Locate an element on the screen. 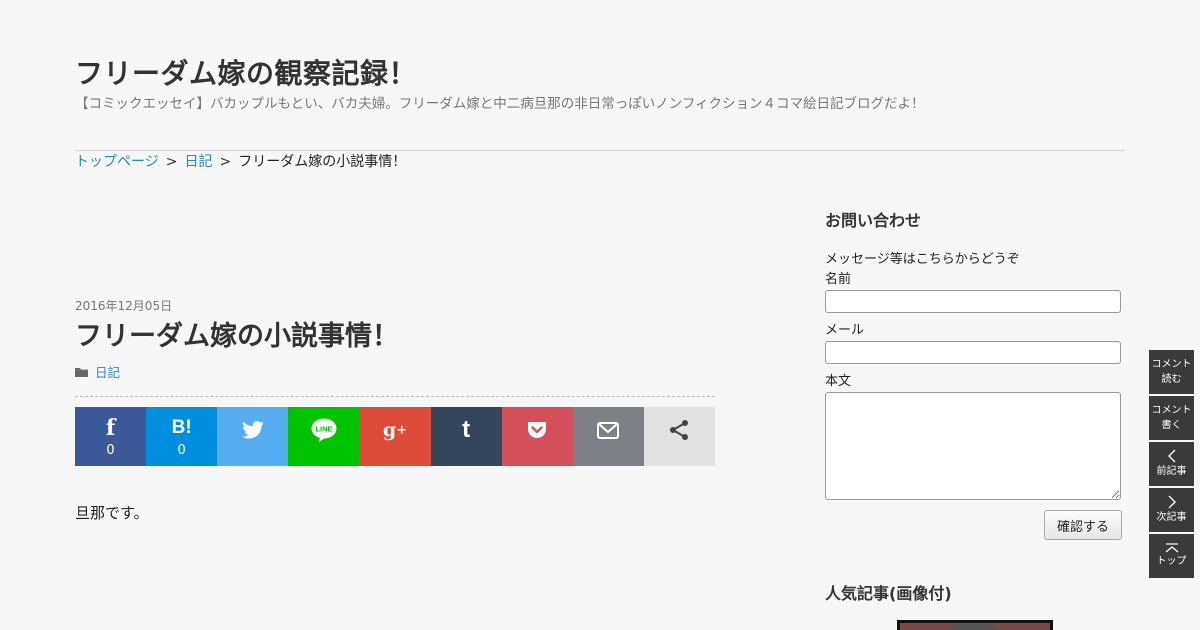 The height and width of the screenshot is (630, 1200). name-field is located at coordinates (973, 301).